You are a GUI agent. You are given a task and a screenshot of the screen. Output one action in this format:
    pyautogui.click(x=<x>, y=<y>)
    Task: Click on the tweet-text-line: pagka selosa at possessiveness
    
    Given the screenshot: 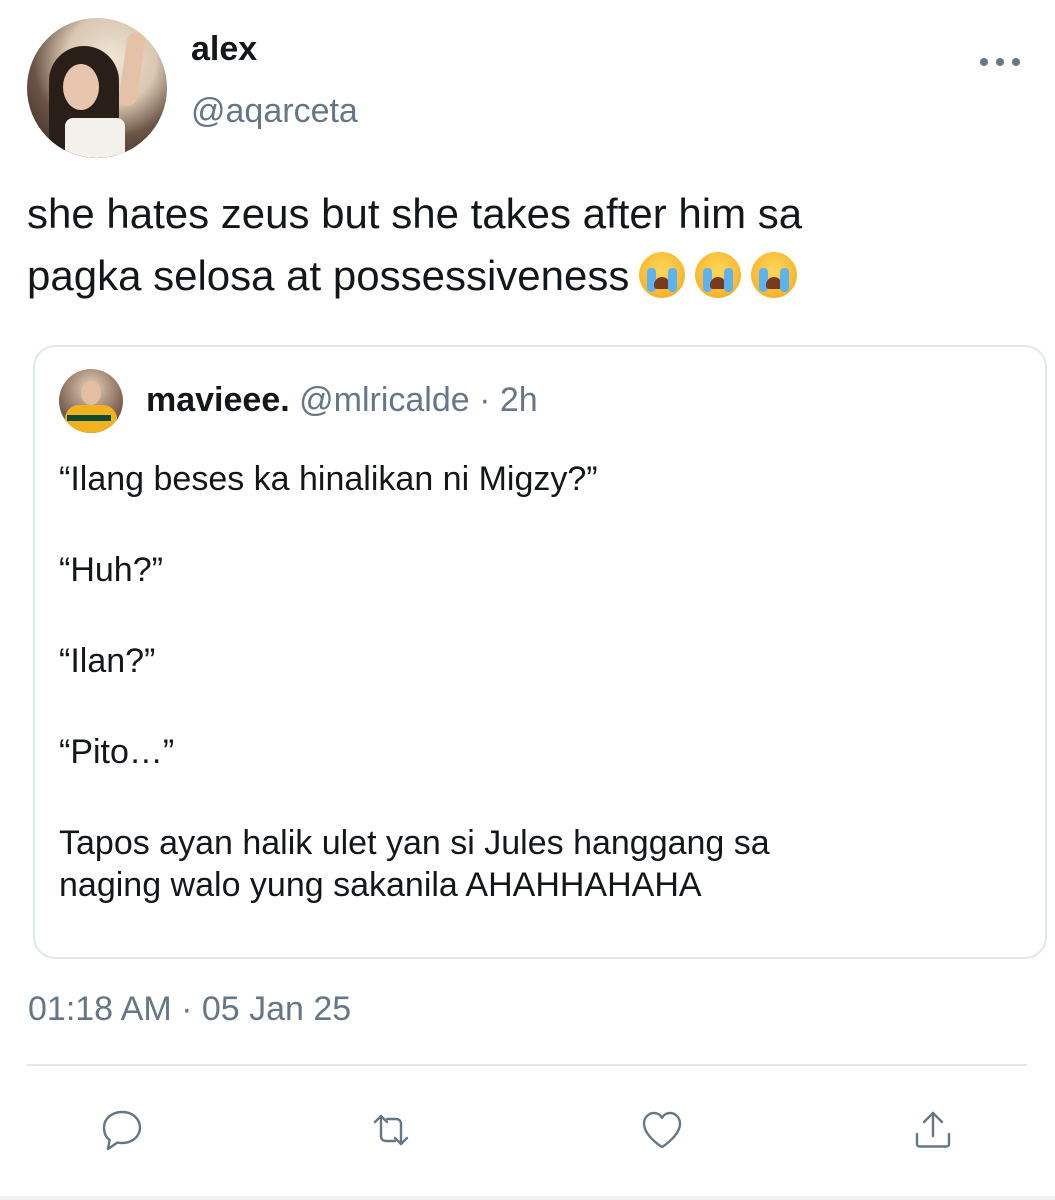 What is the action you would take?
    pyautogui.click(x=527, y=276)
    